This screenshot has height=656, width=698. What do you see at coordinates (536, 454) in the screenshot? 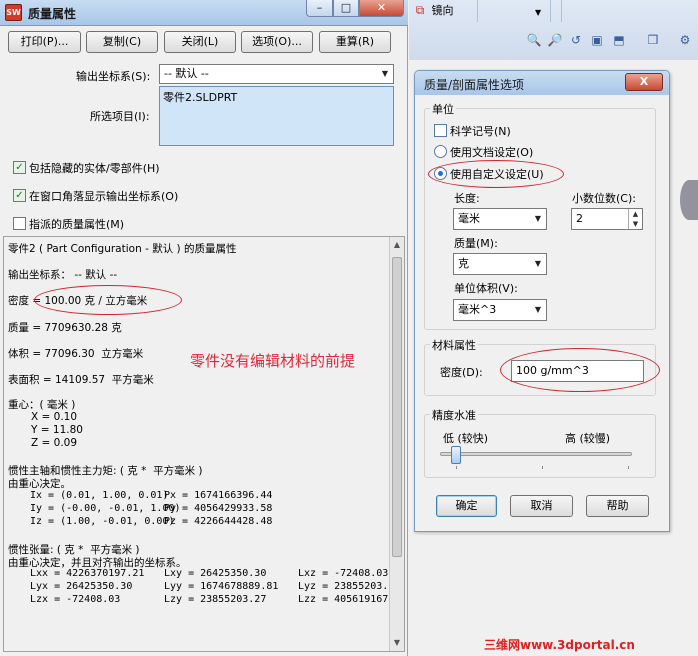
I see `accuracy-slider-track` at bounding box center [536, 454].